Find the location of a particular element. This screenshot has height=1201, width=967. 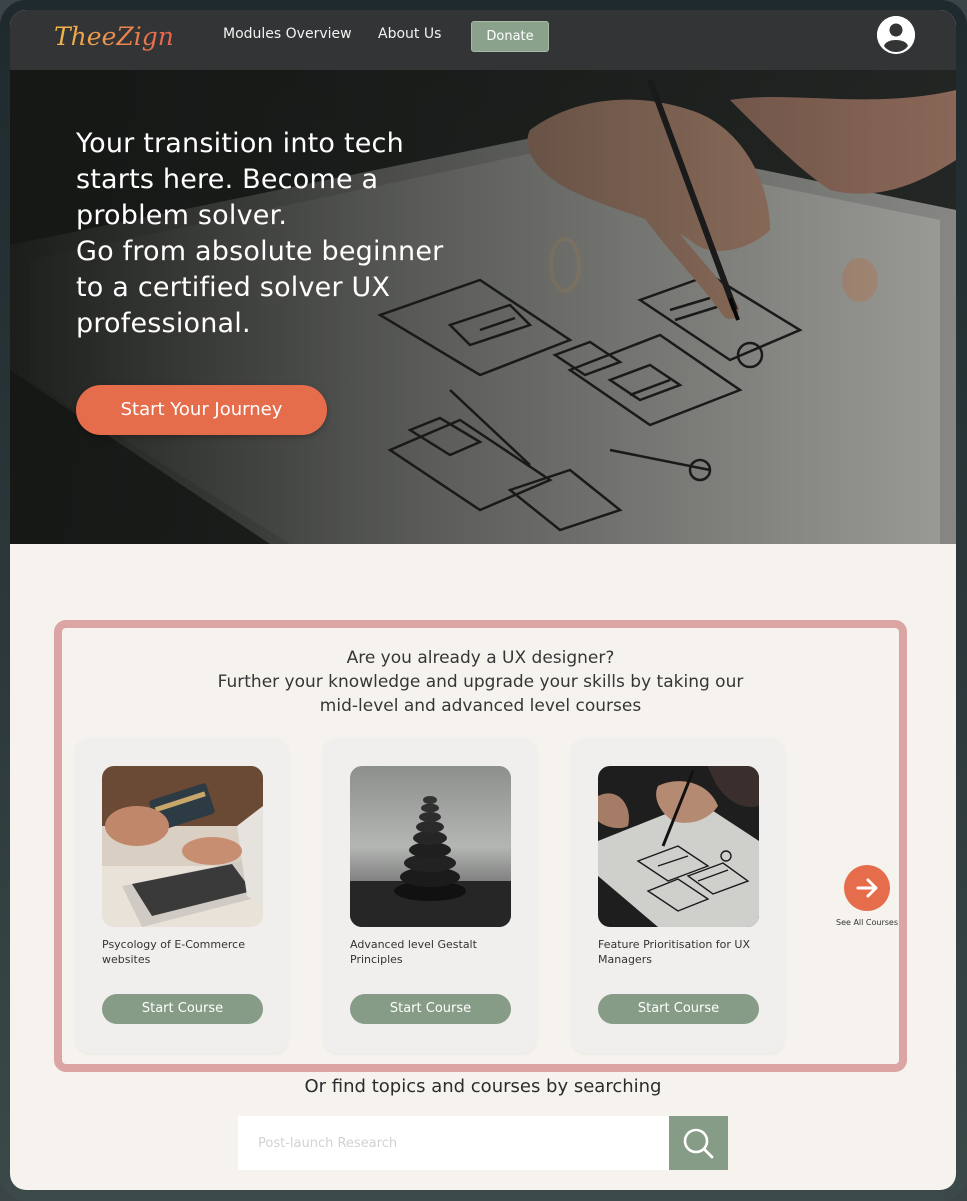

see-all-courses-link: See All Courses is located at coordinates (867, 896).